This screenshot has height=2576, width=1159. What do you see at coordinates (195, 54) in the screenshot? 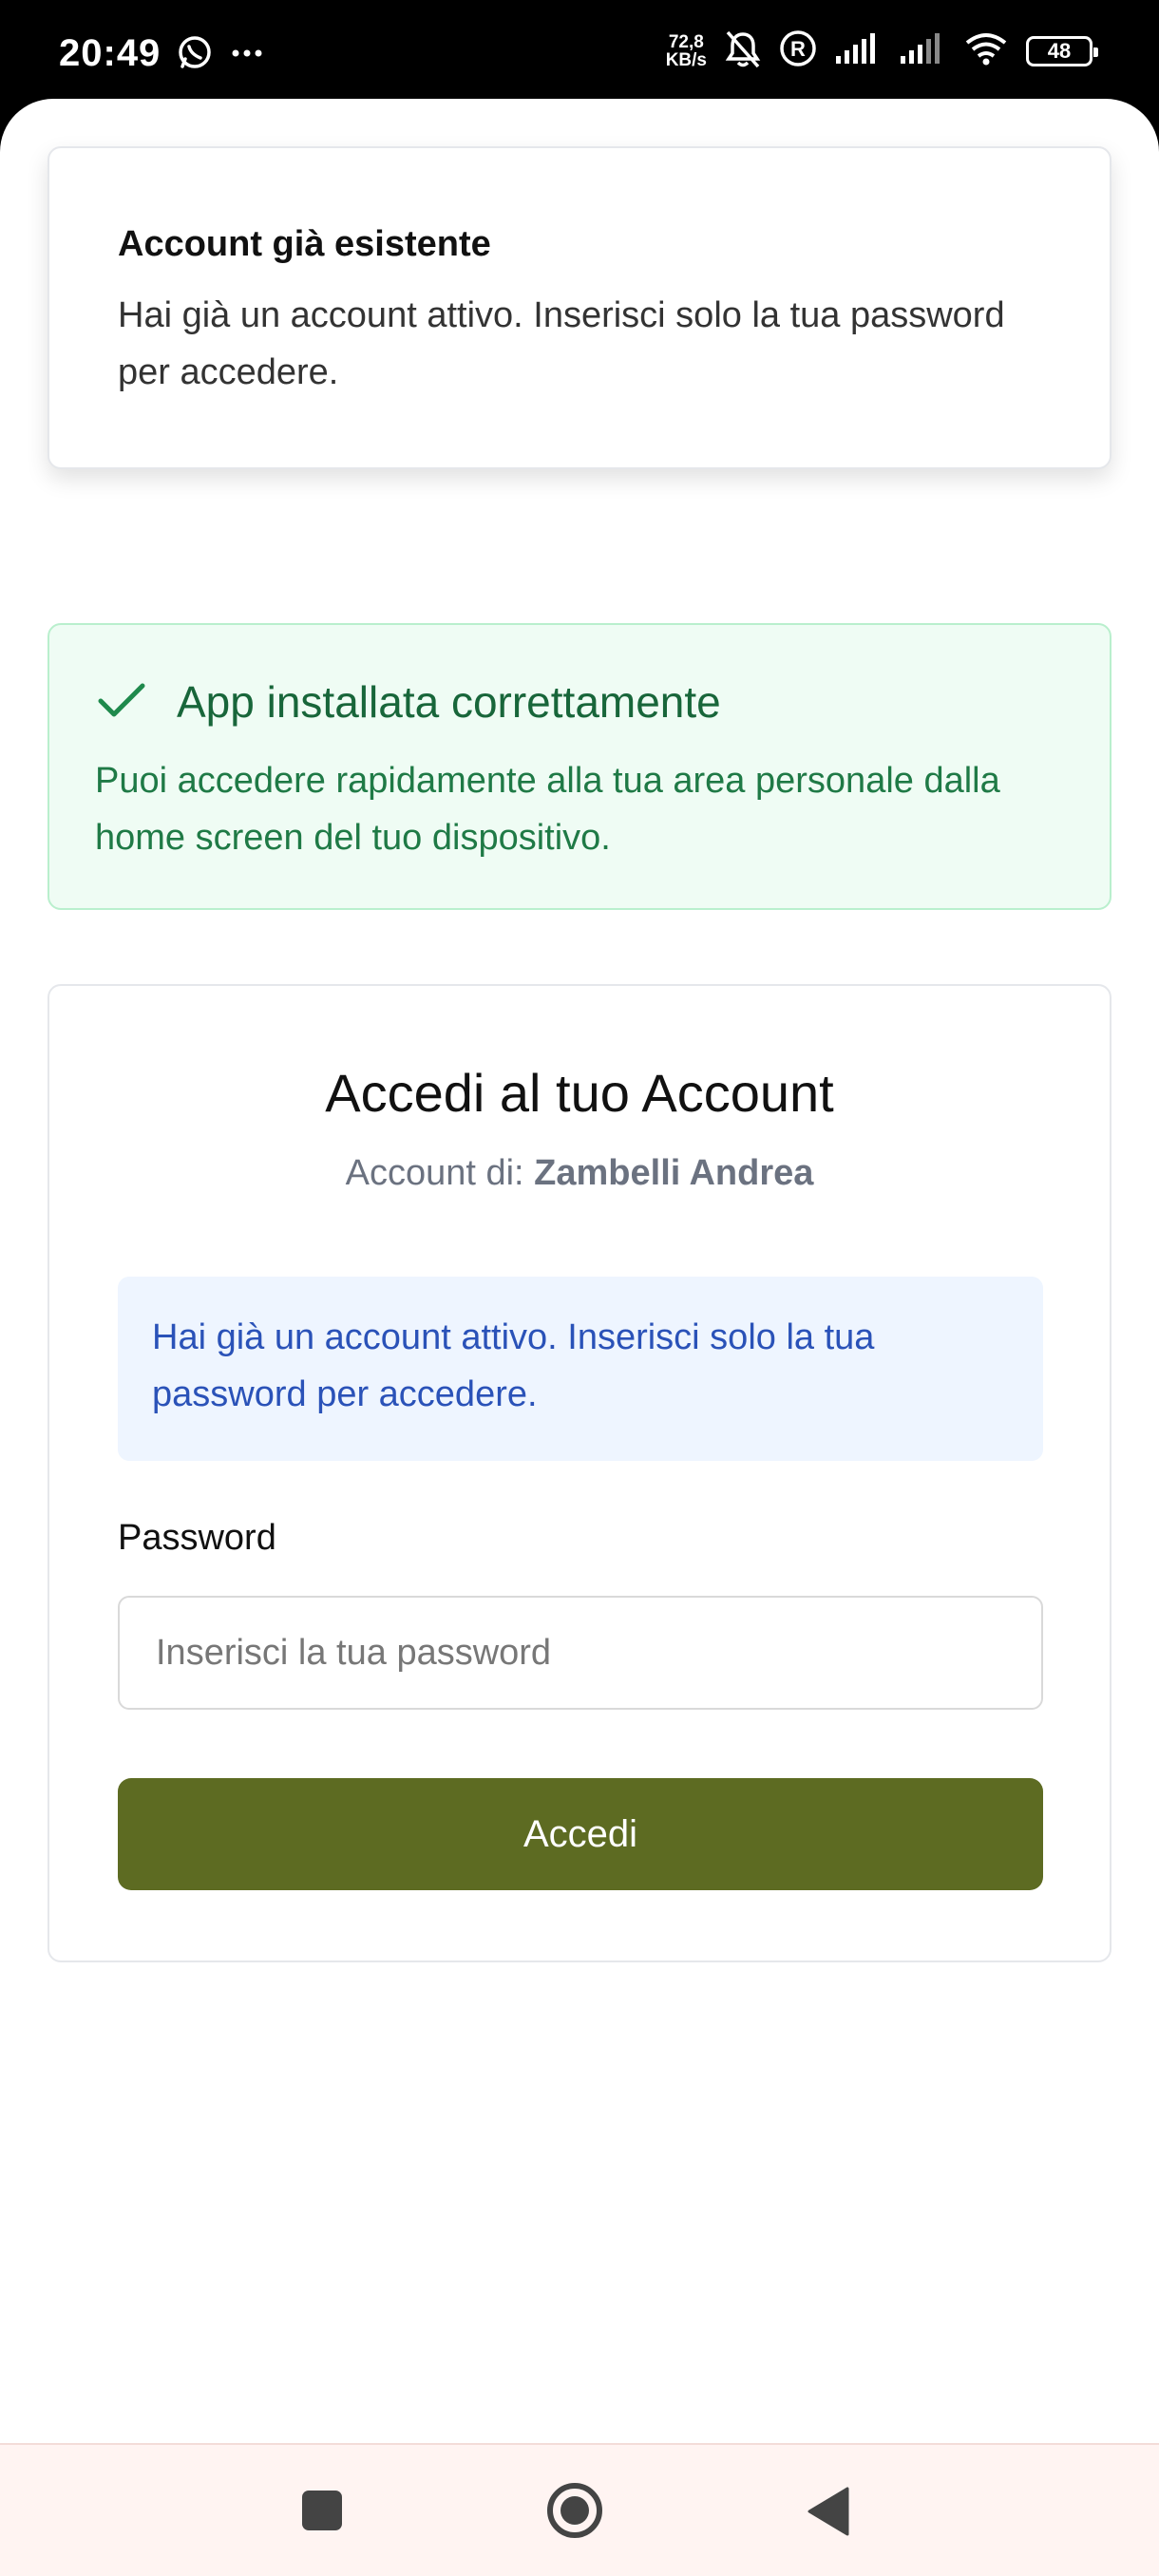
I see `whatsapp-icon` at bounding box center [195, 54].